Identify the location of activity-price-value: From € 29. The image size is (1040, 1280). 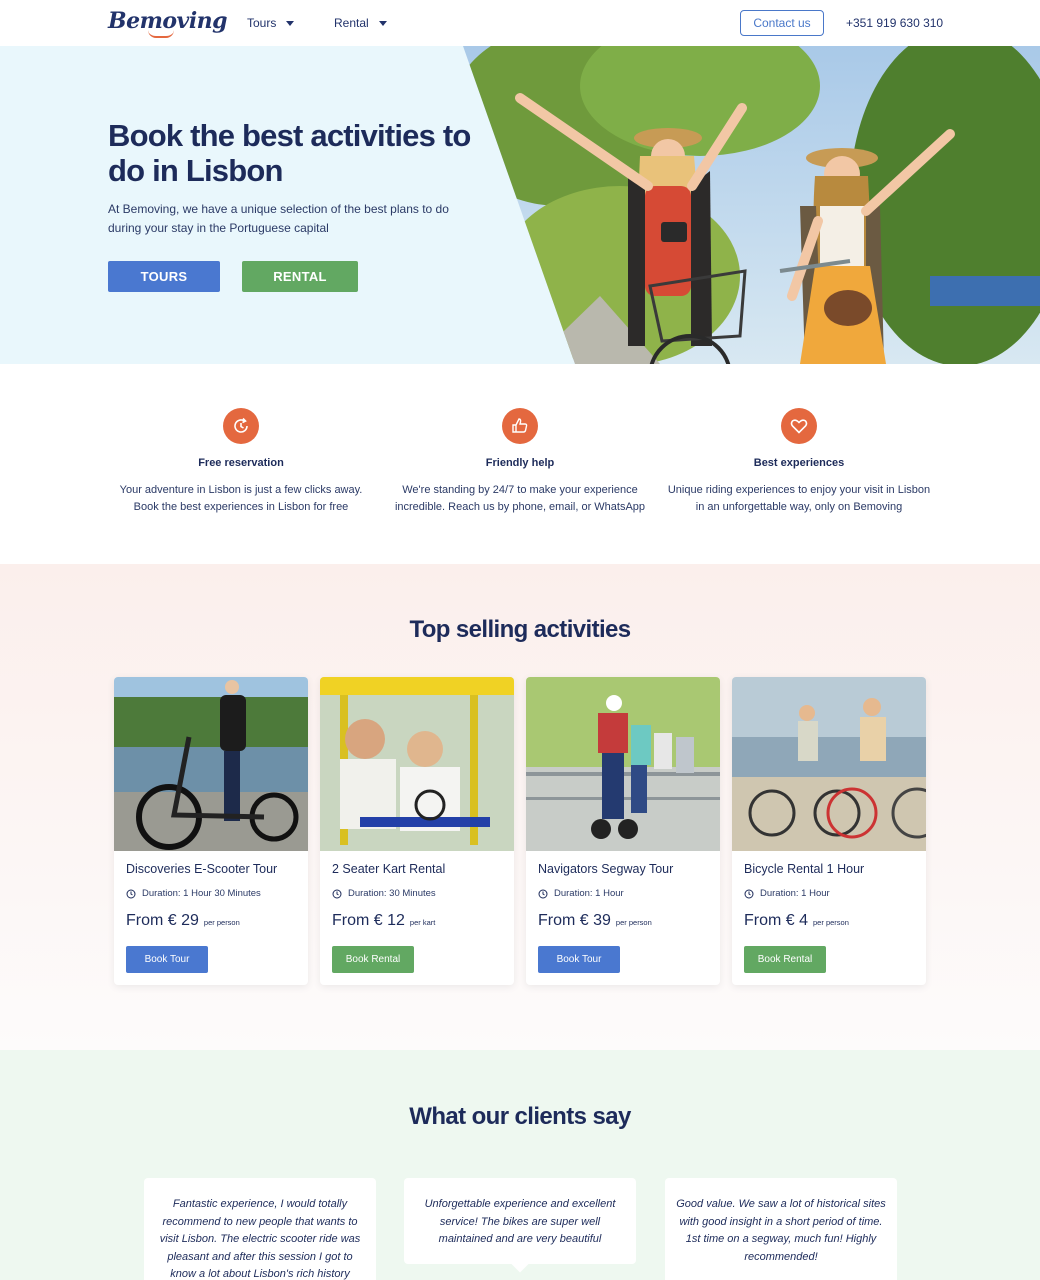
(162, 920).